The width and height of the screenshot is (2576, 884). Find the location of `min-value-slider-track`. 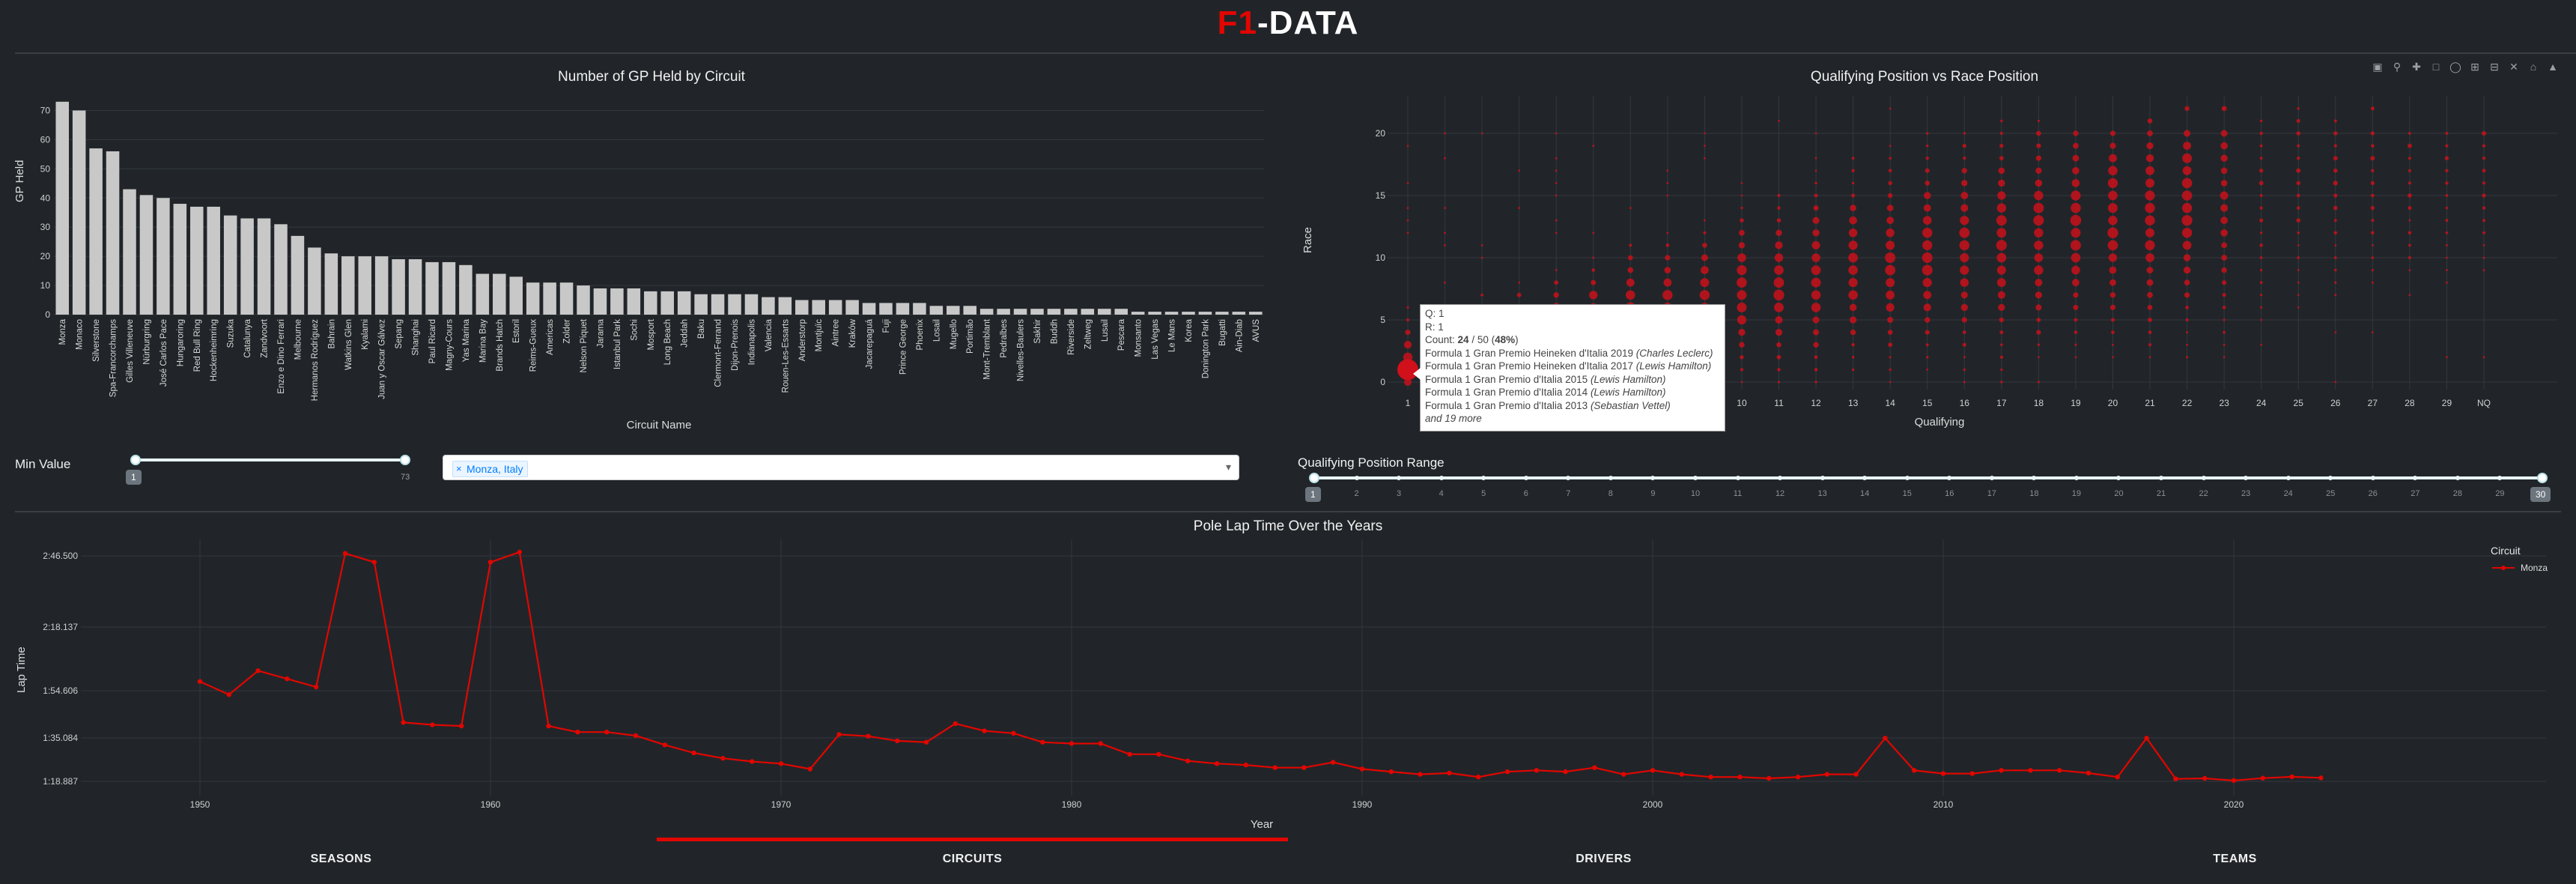

min-value-slider-track is located at coordinates (270, 459).